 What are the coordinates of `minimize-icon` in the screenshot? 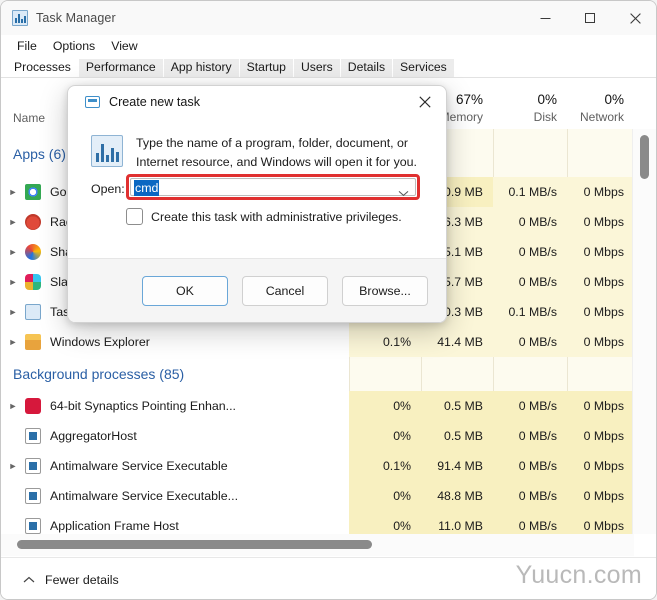 It's located at (545, 18).